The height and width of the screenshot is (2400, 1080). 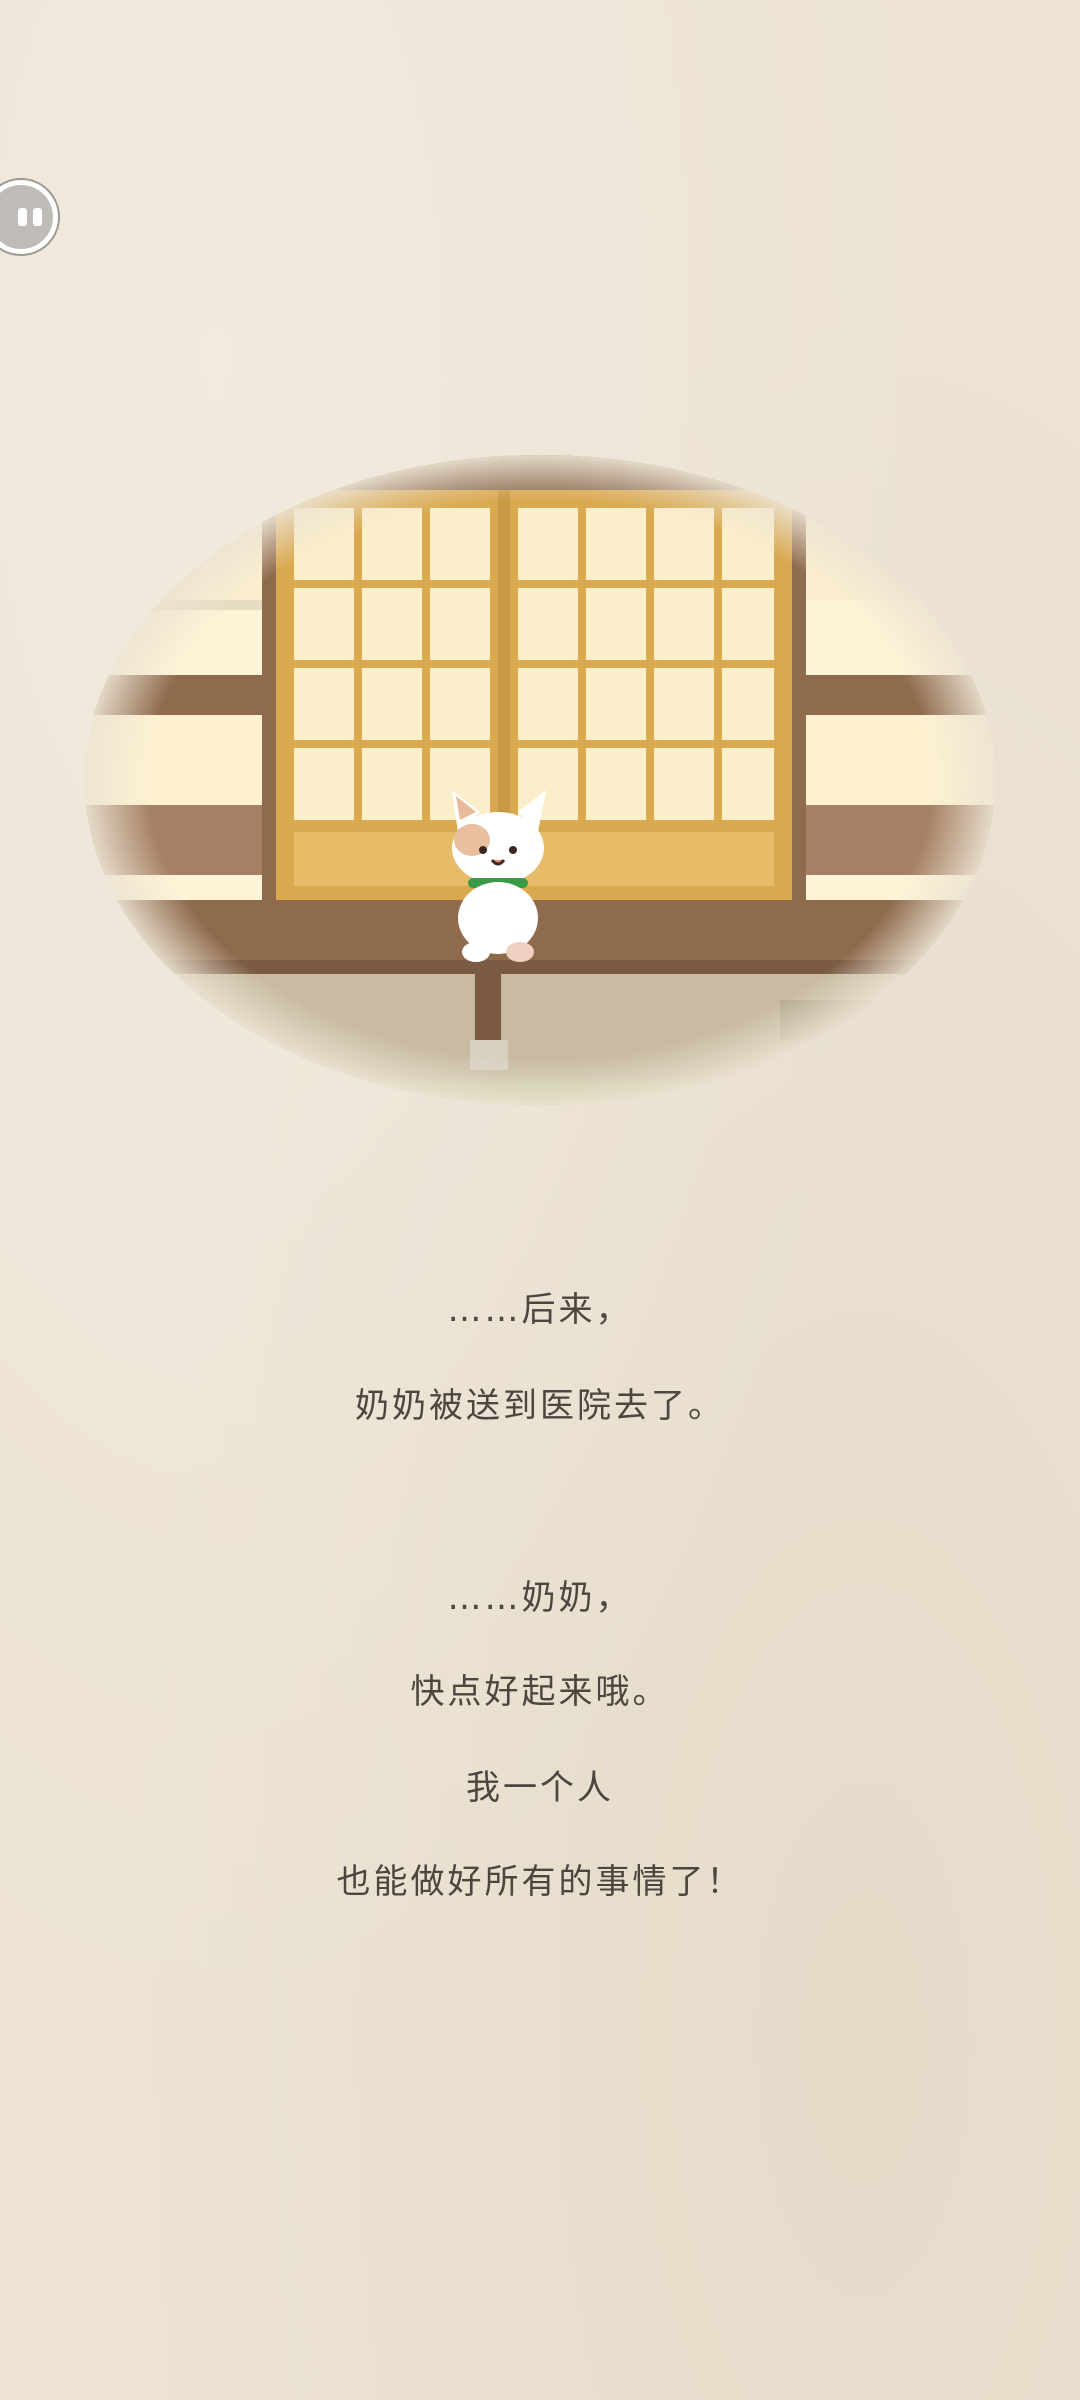 I want to click on story-line-5: 我一个人, so click(x=540, y=1788).